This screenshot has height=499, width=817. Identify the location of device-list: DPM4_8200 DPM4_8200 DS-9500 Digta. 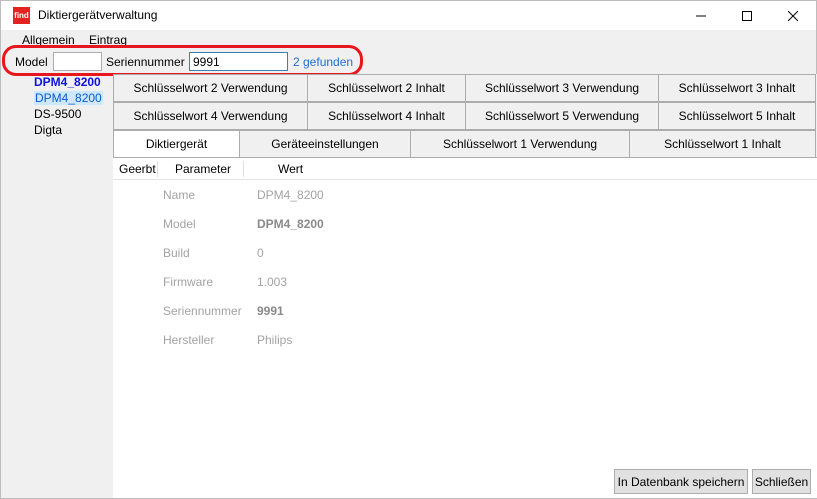
(73, 106).